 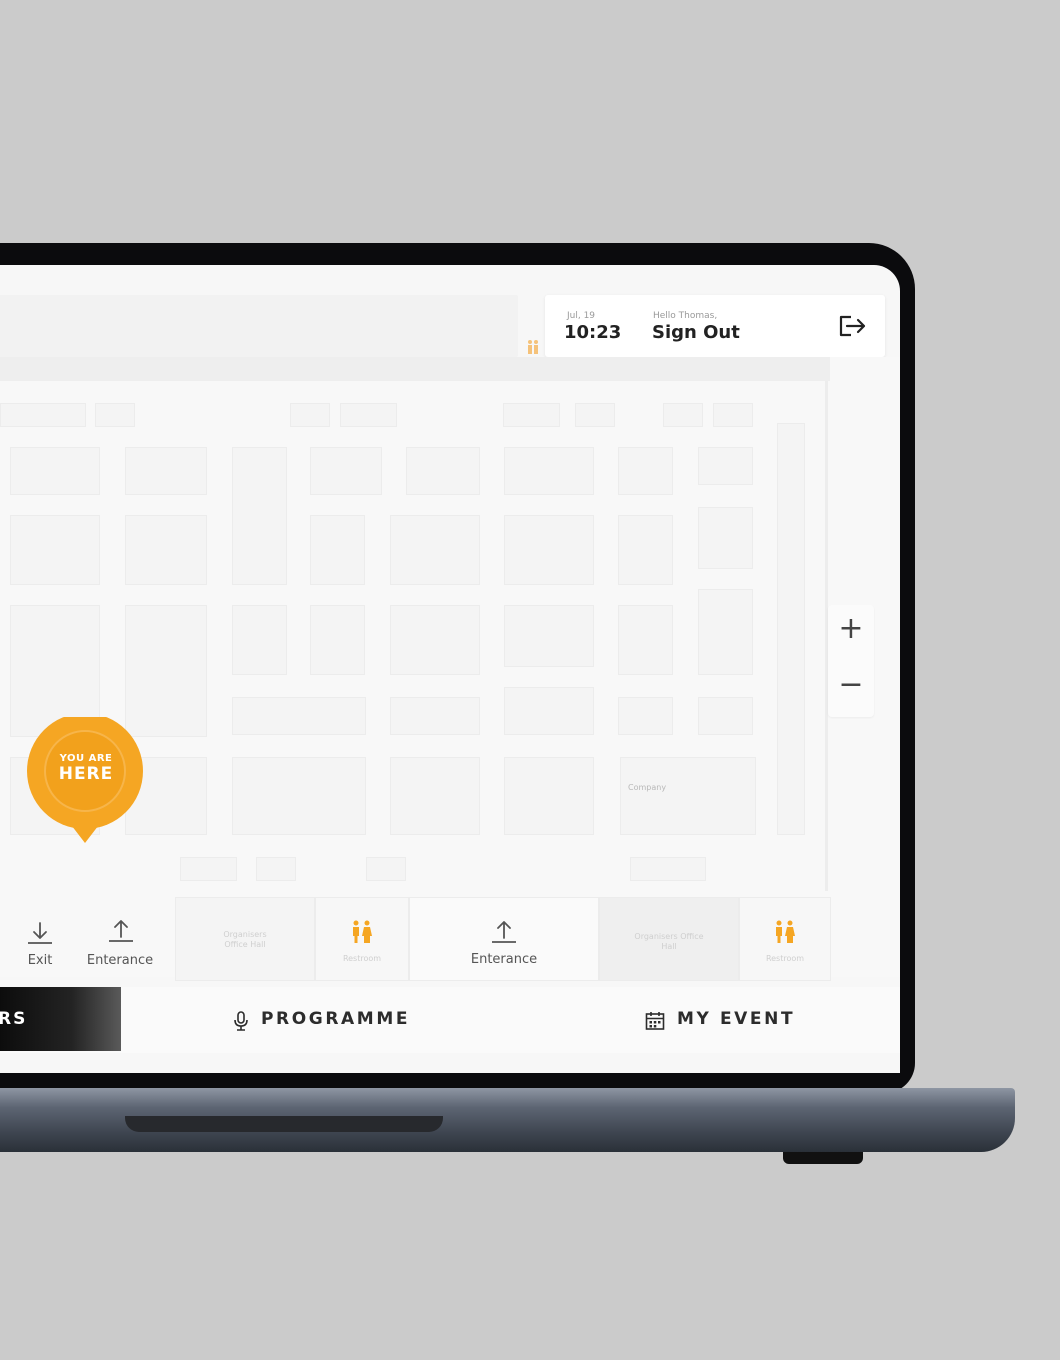 What do you see at coordinates (120, 960) in the screenshot?
I see `facility-entrance-label: Enterance` at bounding box center [120, 960].